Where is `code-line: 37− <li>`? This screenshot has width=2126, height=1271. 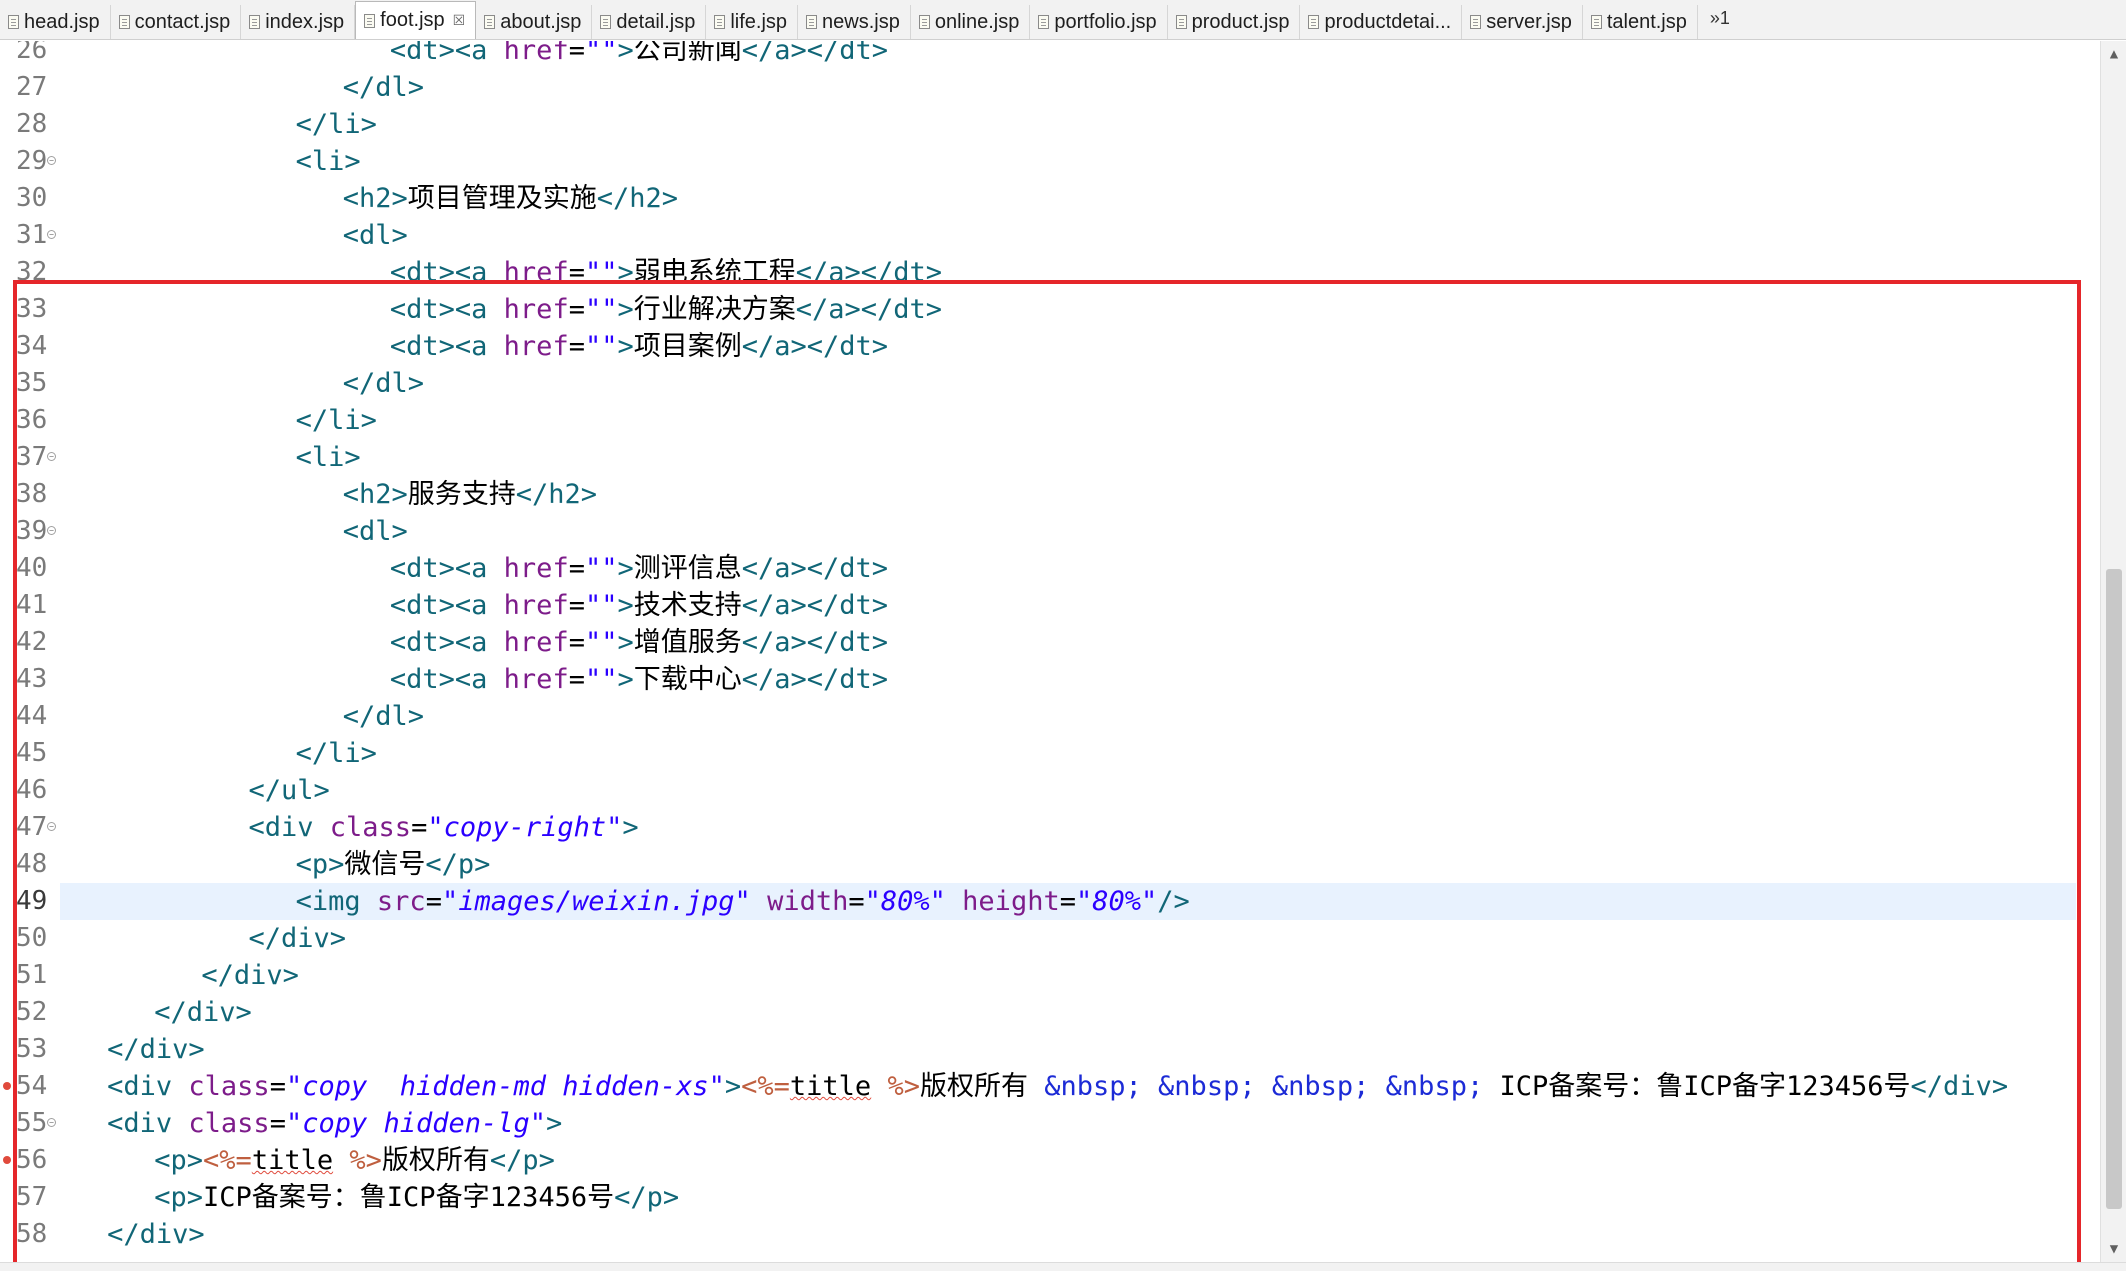 code-line: 37− <li> is located at coordinates (1050, 457).